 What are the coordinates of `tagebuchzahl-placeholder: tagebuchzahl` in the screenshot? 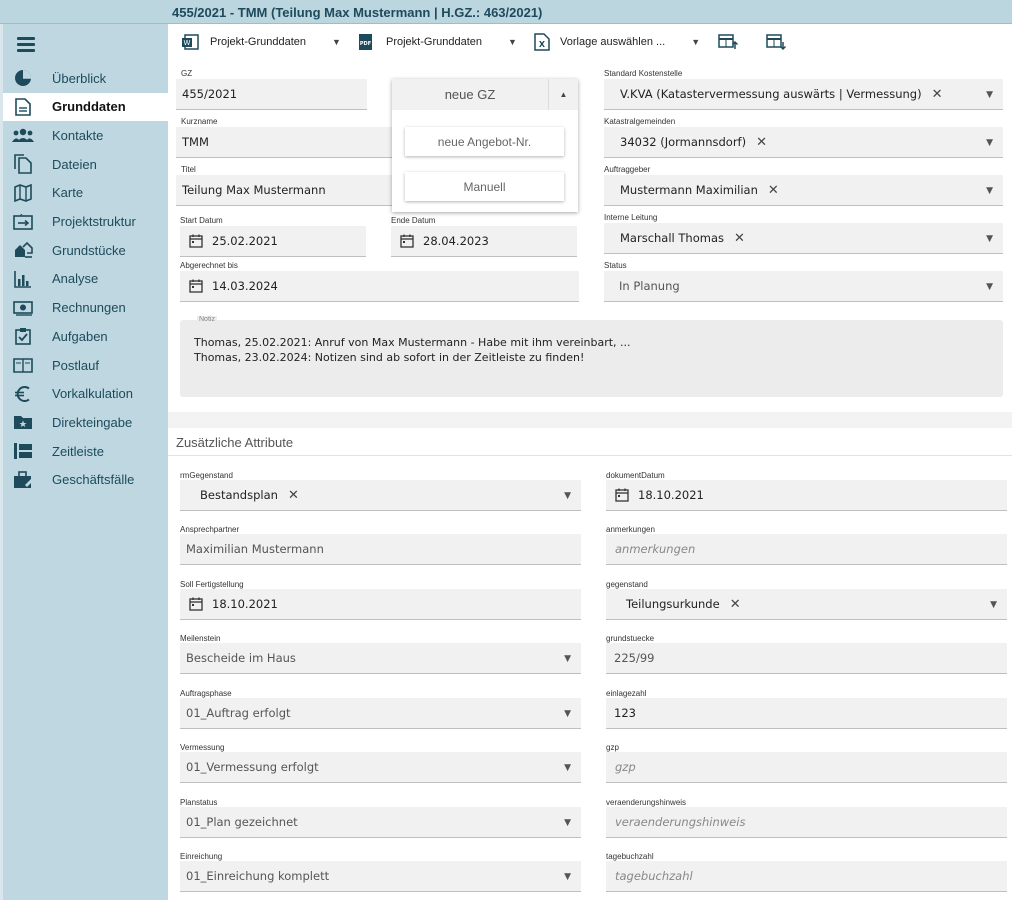 It's located at (654, 876).